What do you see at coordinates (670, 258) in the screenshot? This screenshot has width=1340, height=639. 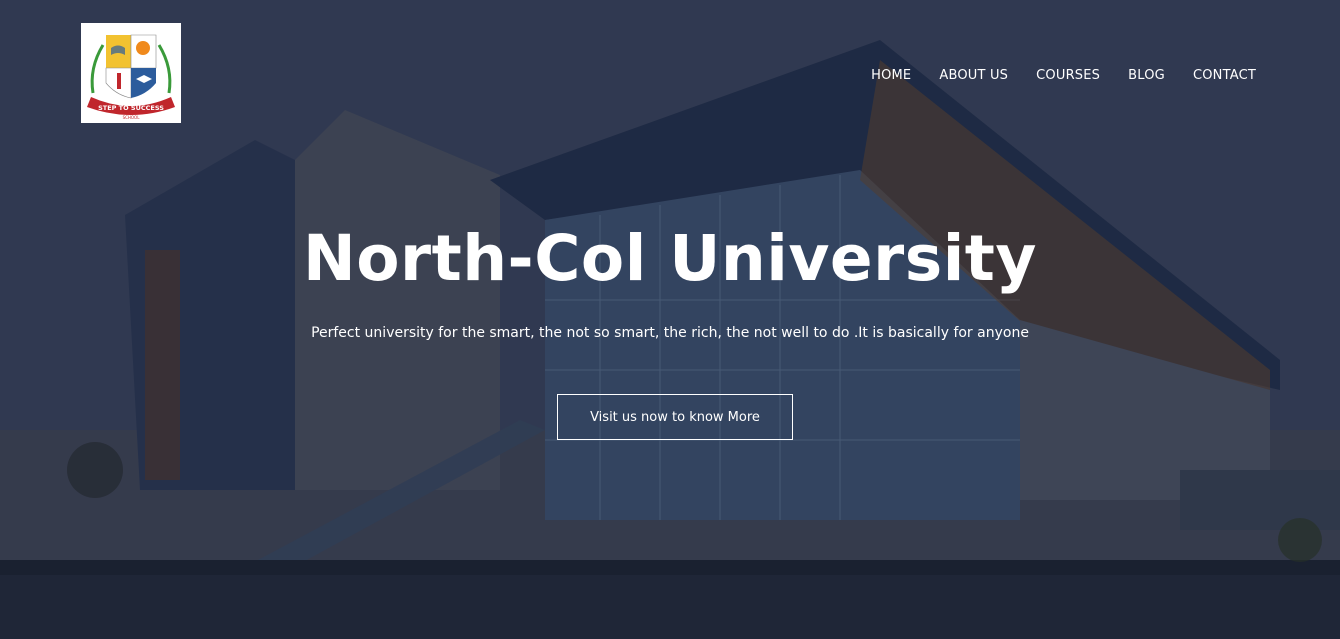 I see `hero-title: North-Col University` at bounding box center [670, 258].